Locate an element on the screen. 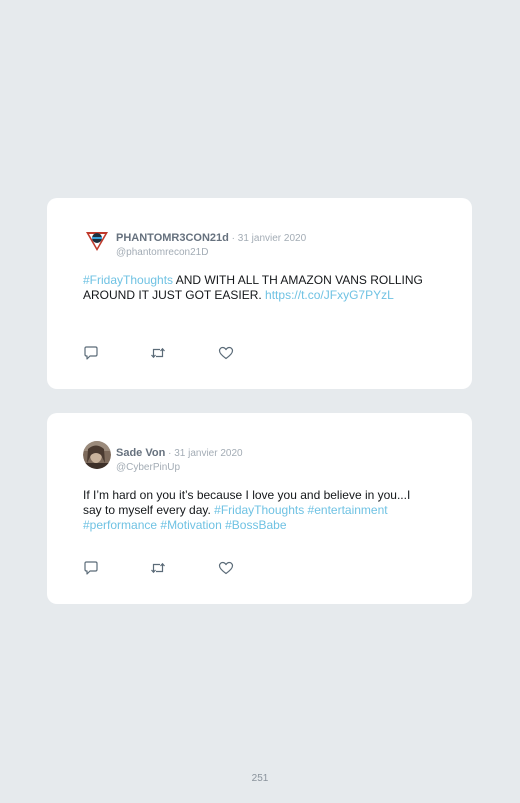 The width and height of the screenshot is (520, 803). profile-photo is located at coordinates (97, 455).